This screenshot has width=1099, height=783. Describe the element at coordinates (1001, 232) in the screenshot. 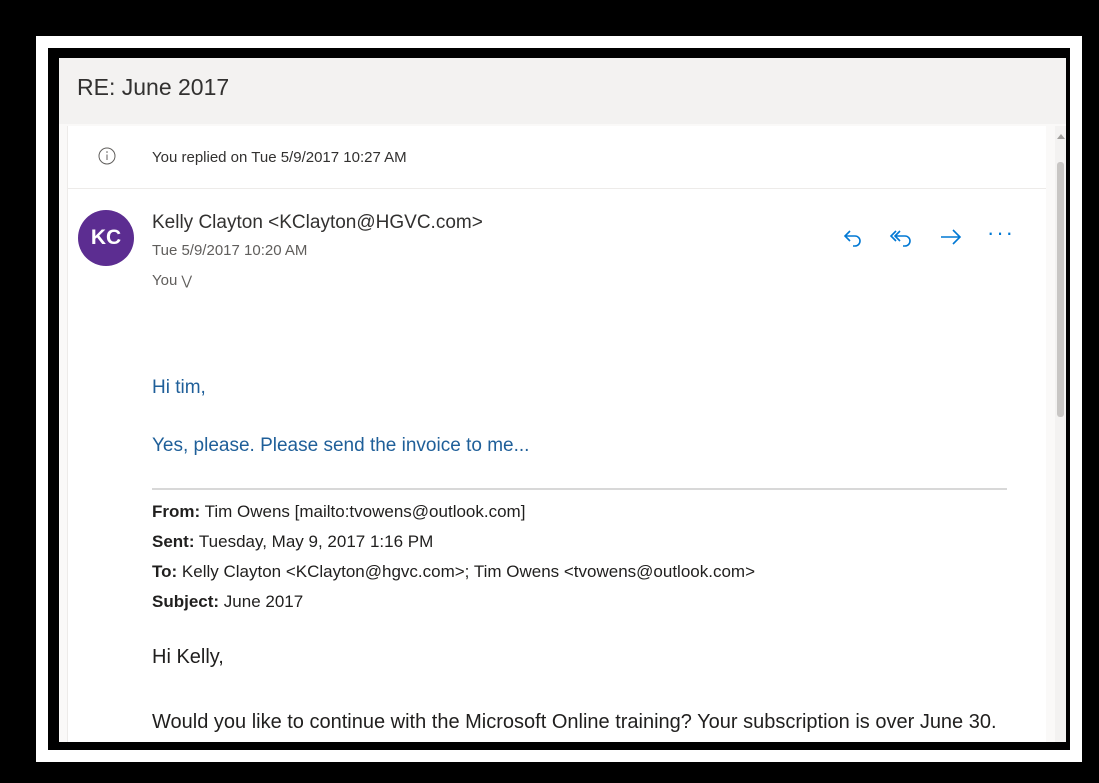

I see `more-actions-icon: ···` at that location.